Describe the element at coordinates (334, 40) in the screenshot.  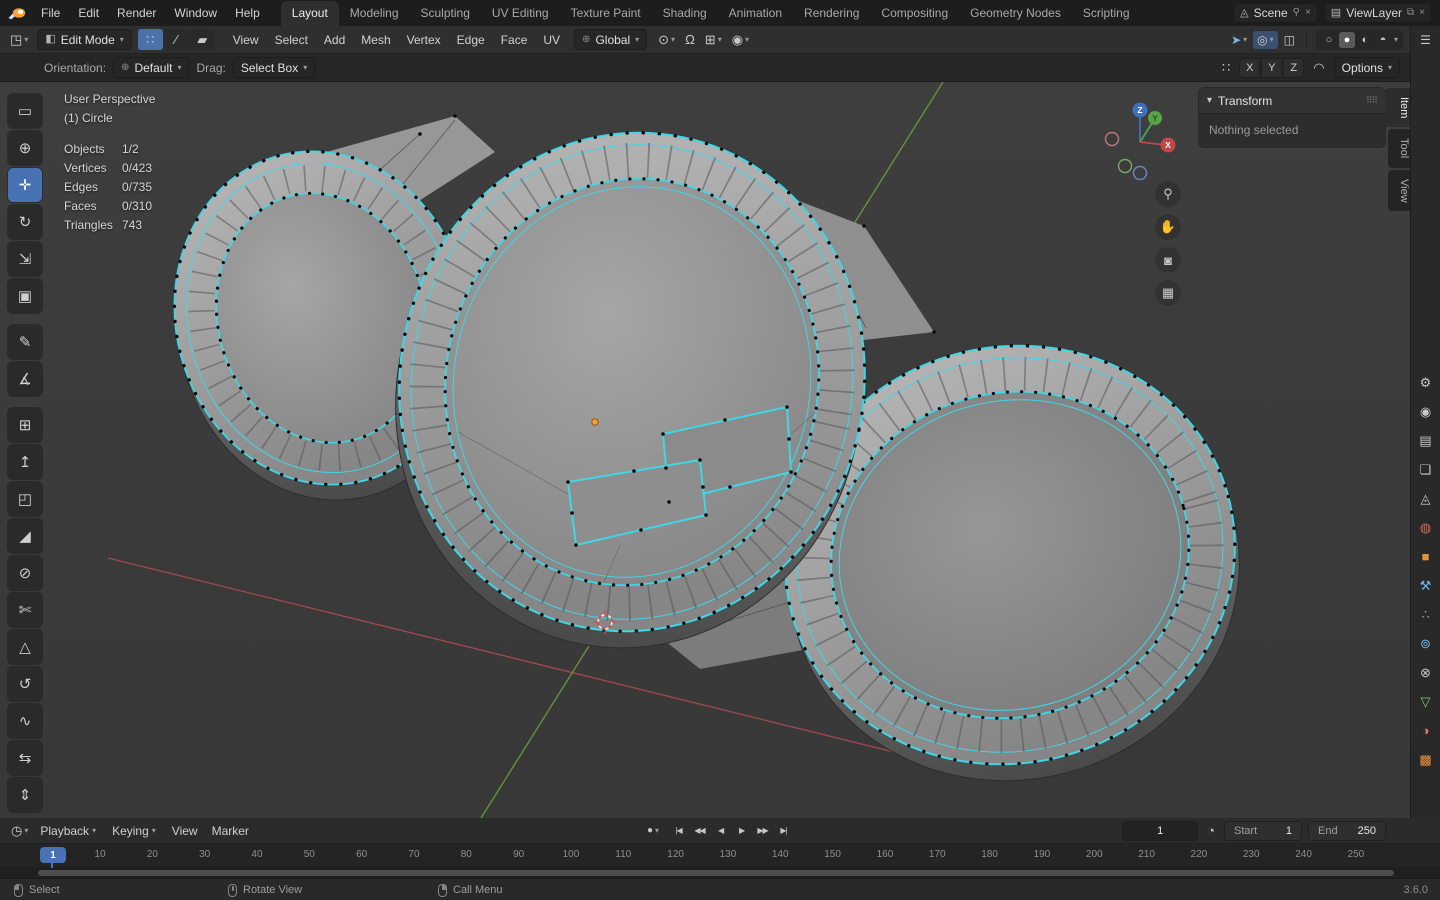
I see `header-menu: Add` at that location.